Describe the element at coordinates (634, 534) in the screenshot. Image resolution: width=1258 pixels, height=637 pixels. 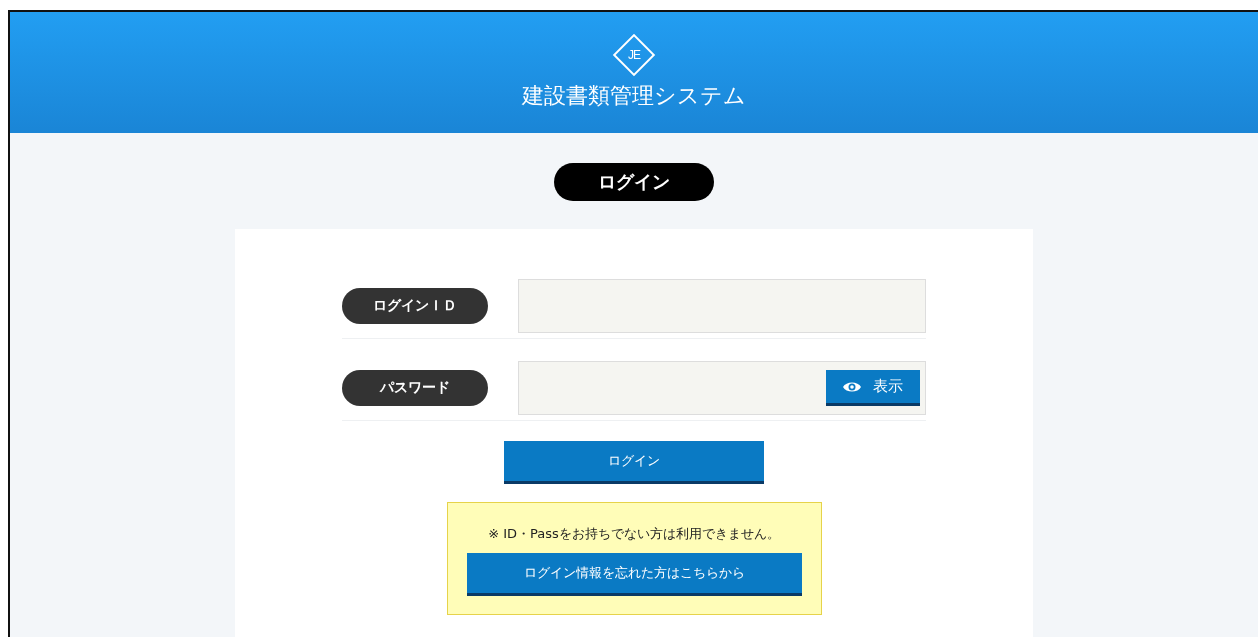
I see `notice-text: ※ ID・Passをお持ちでない方は利用できません。` at that location.